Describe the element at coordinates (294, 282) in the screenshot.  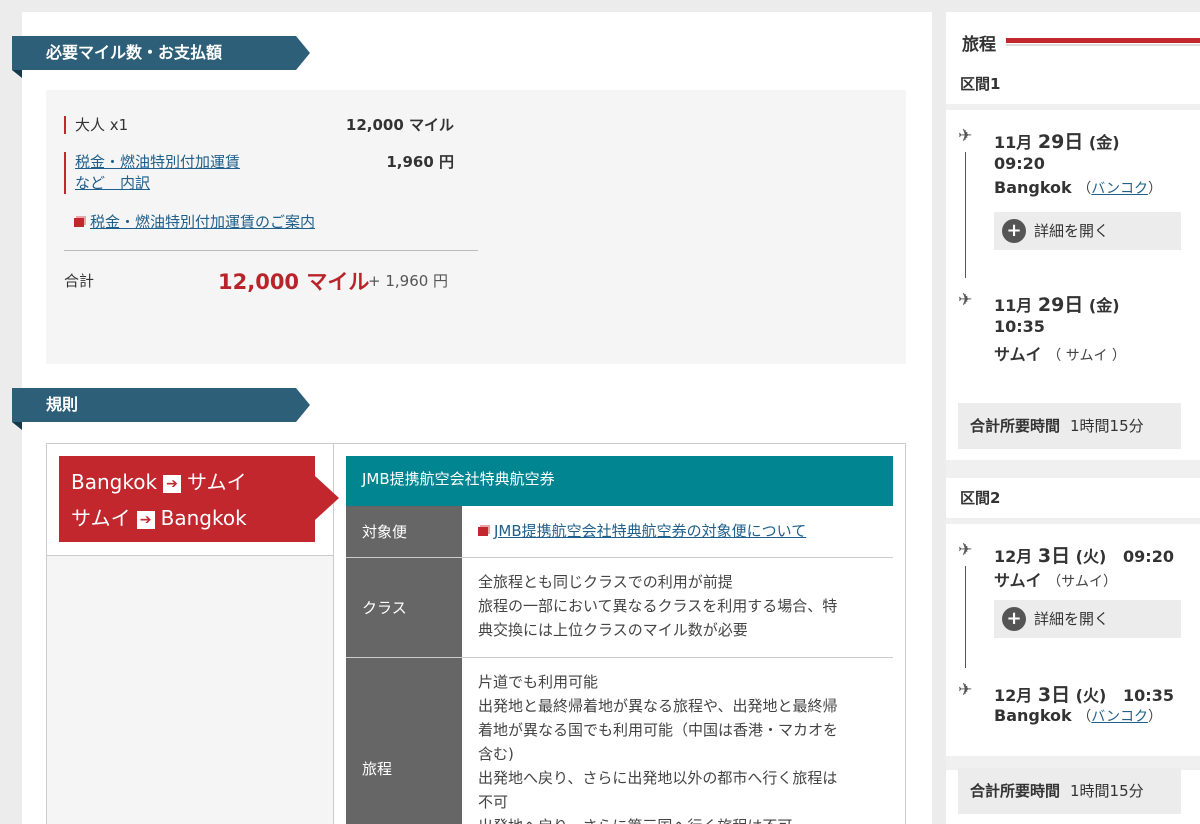
I see `total-miles: 12,000 マイル` at that location.